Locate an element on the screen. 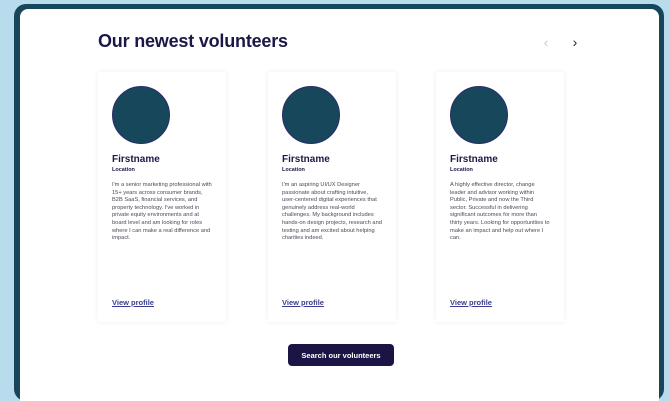 The image size is (670, 402). chevron-left-icon: ‹ is located at coordinates (546, 42).